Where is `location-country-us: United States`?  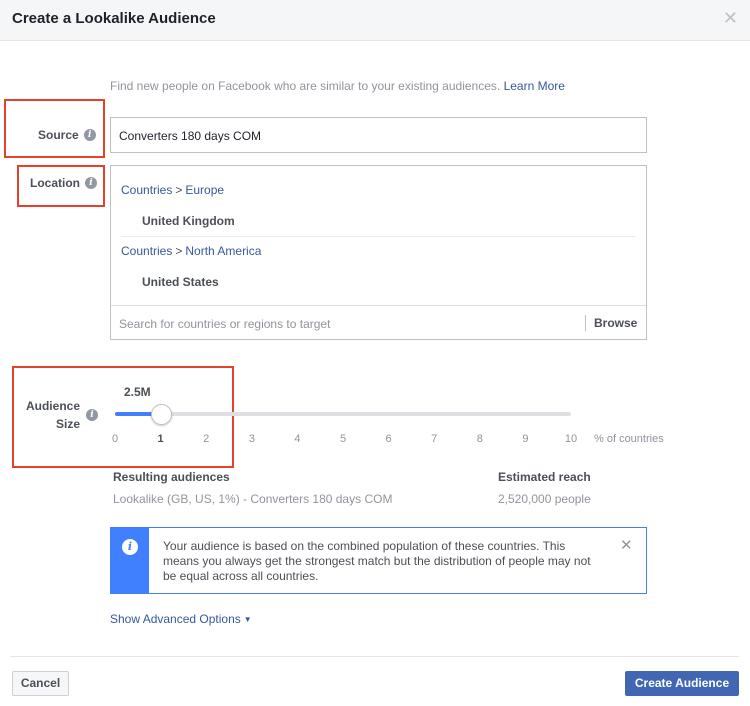
location-country-us: United States is located at coordinates (180, 282).